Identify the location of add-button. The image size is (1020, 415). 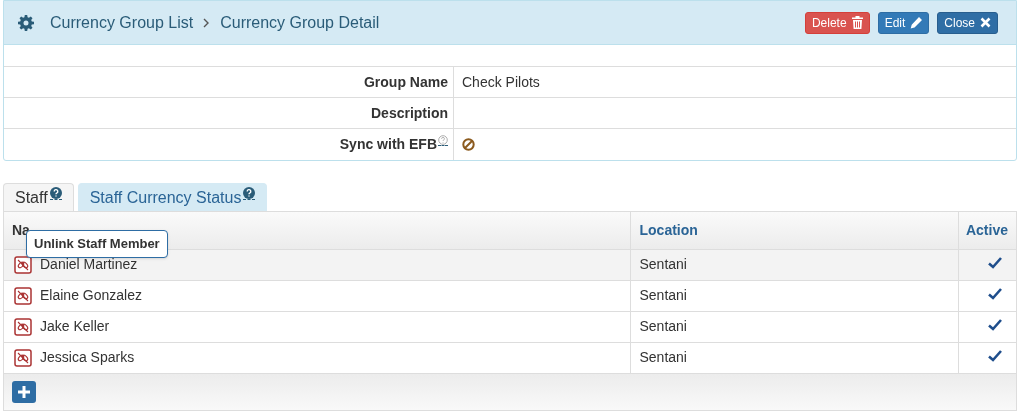
(24, 392).